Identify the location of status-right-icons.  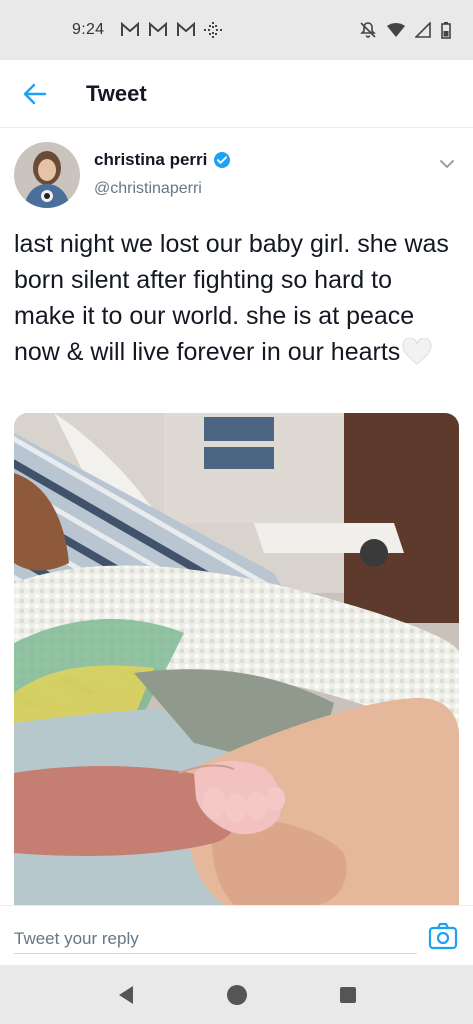
(405, 30).